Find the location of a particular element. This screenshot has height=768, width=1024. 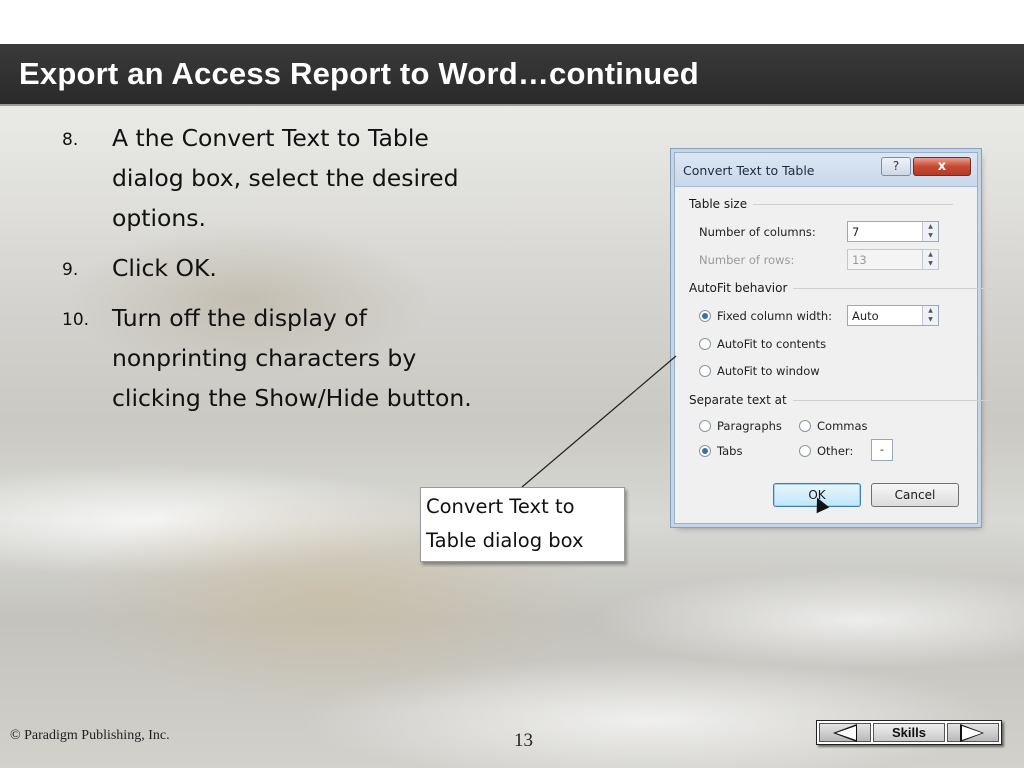

dialog-title-bar: Convert Text to Table ? x is located at coordinates (826, 170).